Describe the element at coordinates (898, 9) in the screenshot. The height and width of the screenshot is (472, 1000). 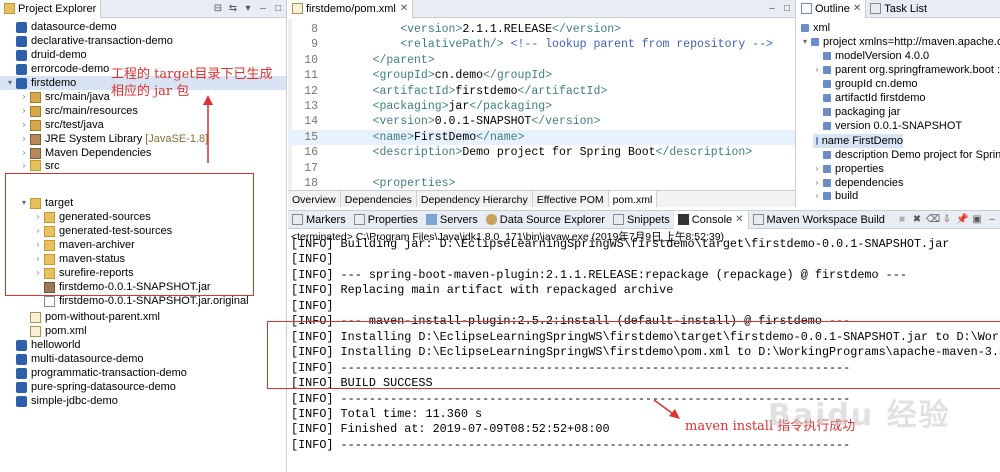
I see `tab-task-list: Task List` at that location.